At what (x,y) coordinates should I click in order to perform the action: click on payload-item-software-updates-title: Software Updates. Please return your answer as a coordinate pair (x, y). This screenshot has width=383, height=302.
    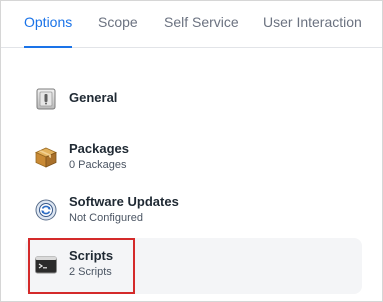
    Looking at the image, I should click on (124, 201).